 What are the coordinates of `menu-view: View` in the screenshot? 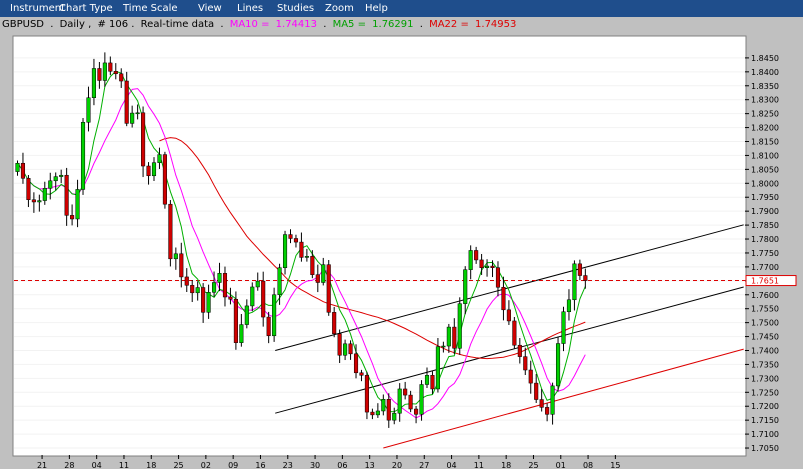 It's located at (210, 8).